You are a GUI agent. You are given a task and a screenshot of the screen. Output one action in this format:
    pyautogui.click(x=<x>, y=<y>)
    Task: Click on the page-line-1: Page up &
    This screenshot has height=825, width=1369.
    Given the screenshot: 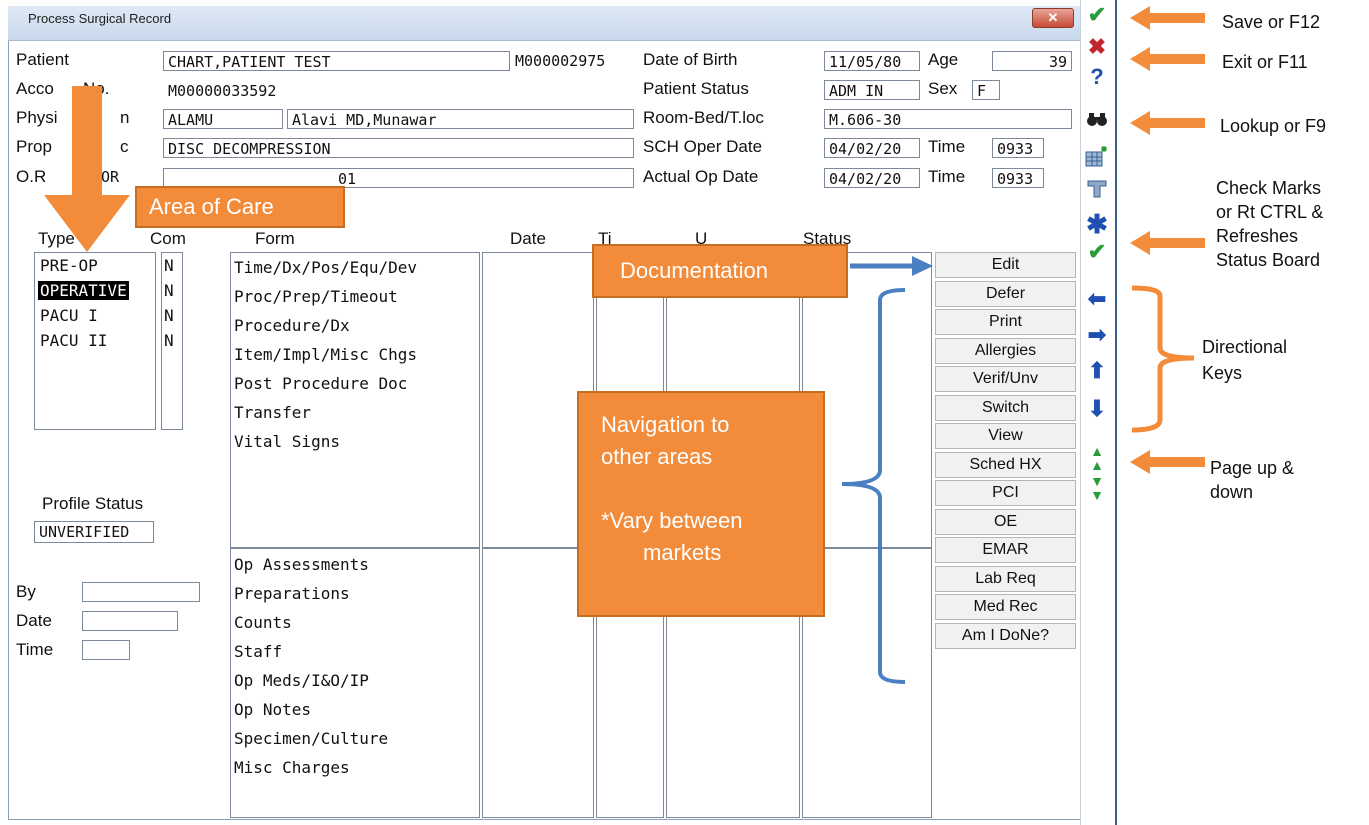 What is the action you would take?
    pyautogui.click(x=1252, y=468)
    